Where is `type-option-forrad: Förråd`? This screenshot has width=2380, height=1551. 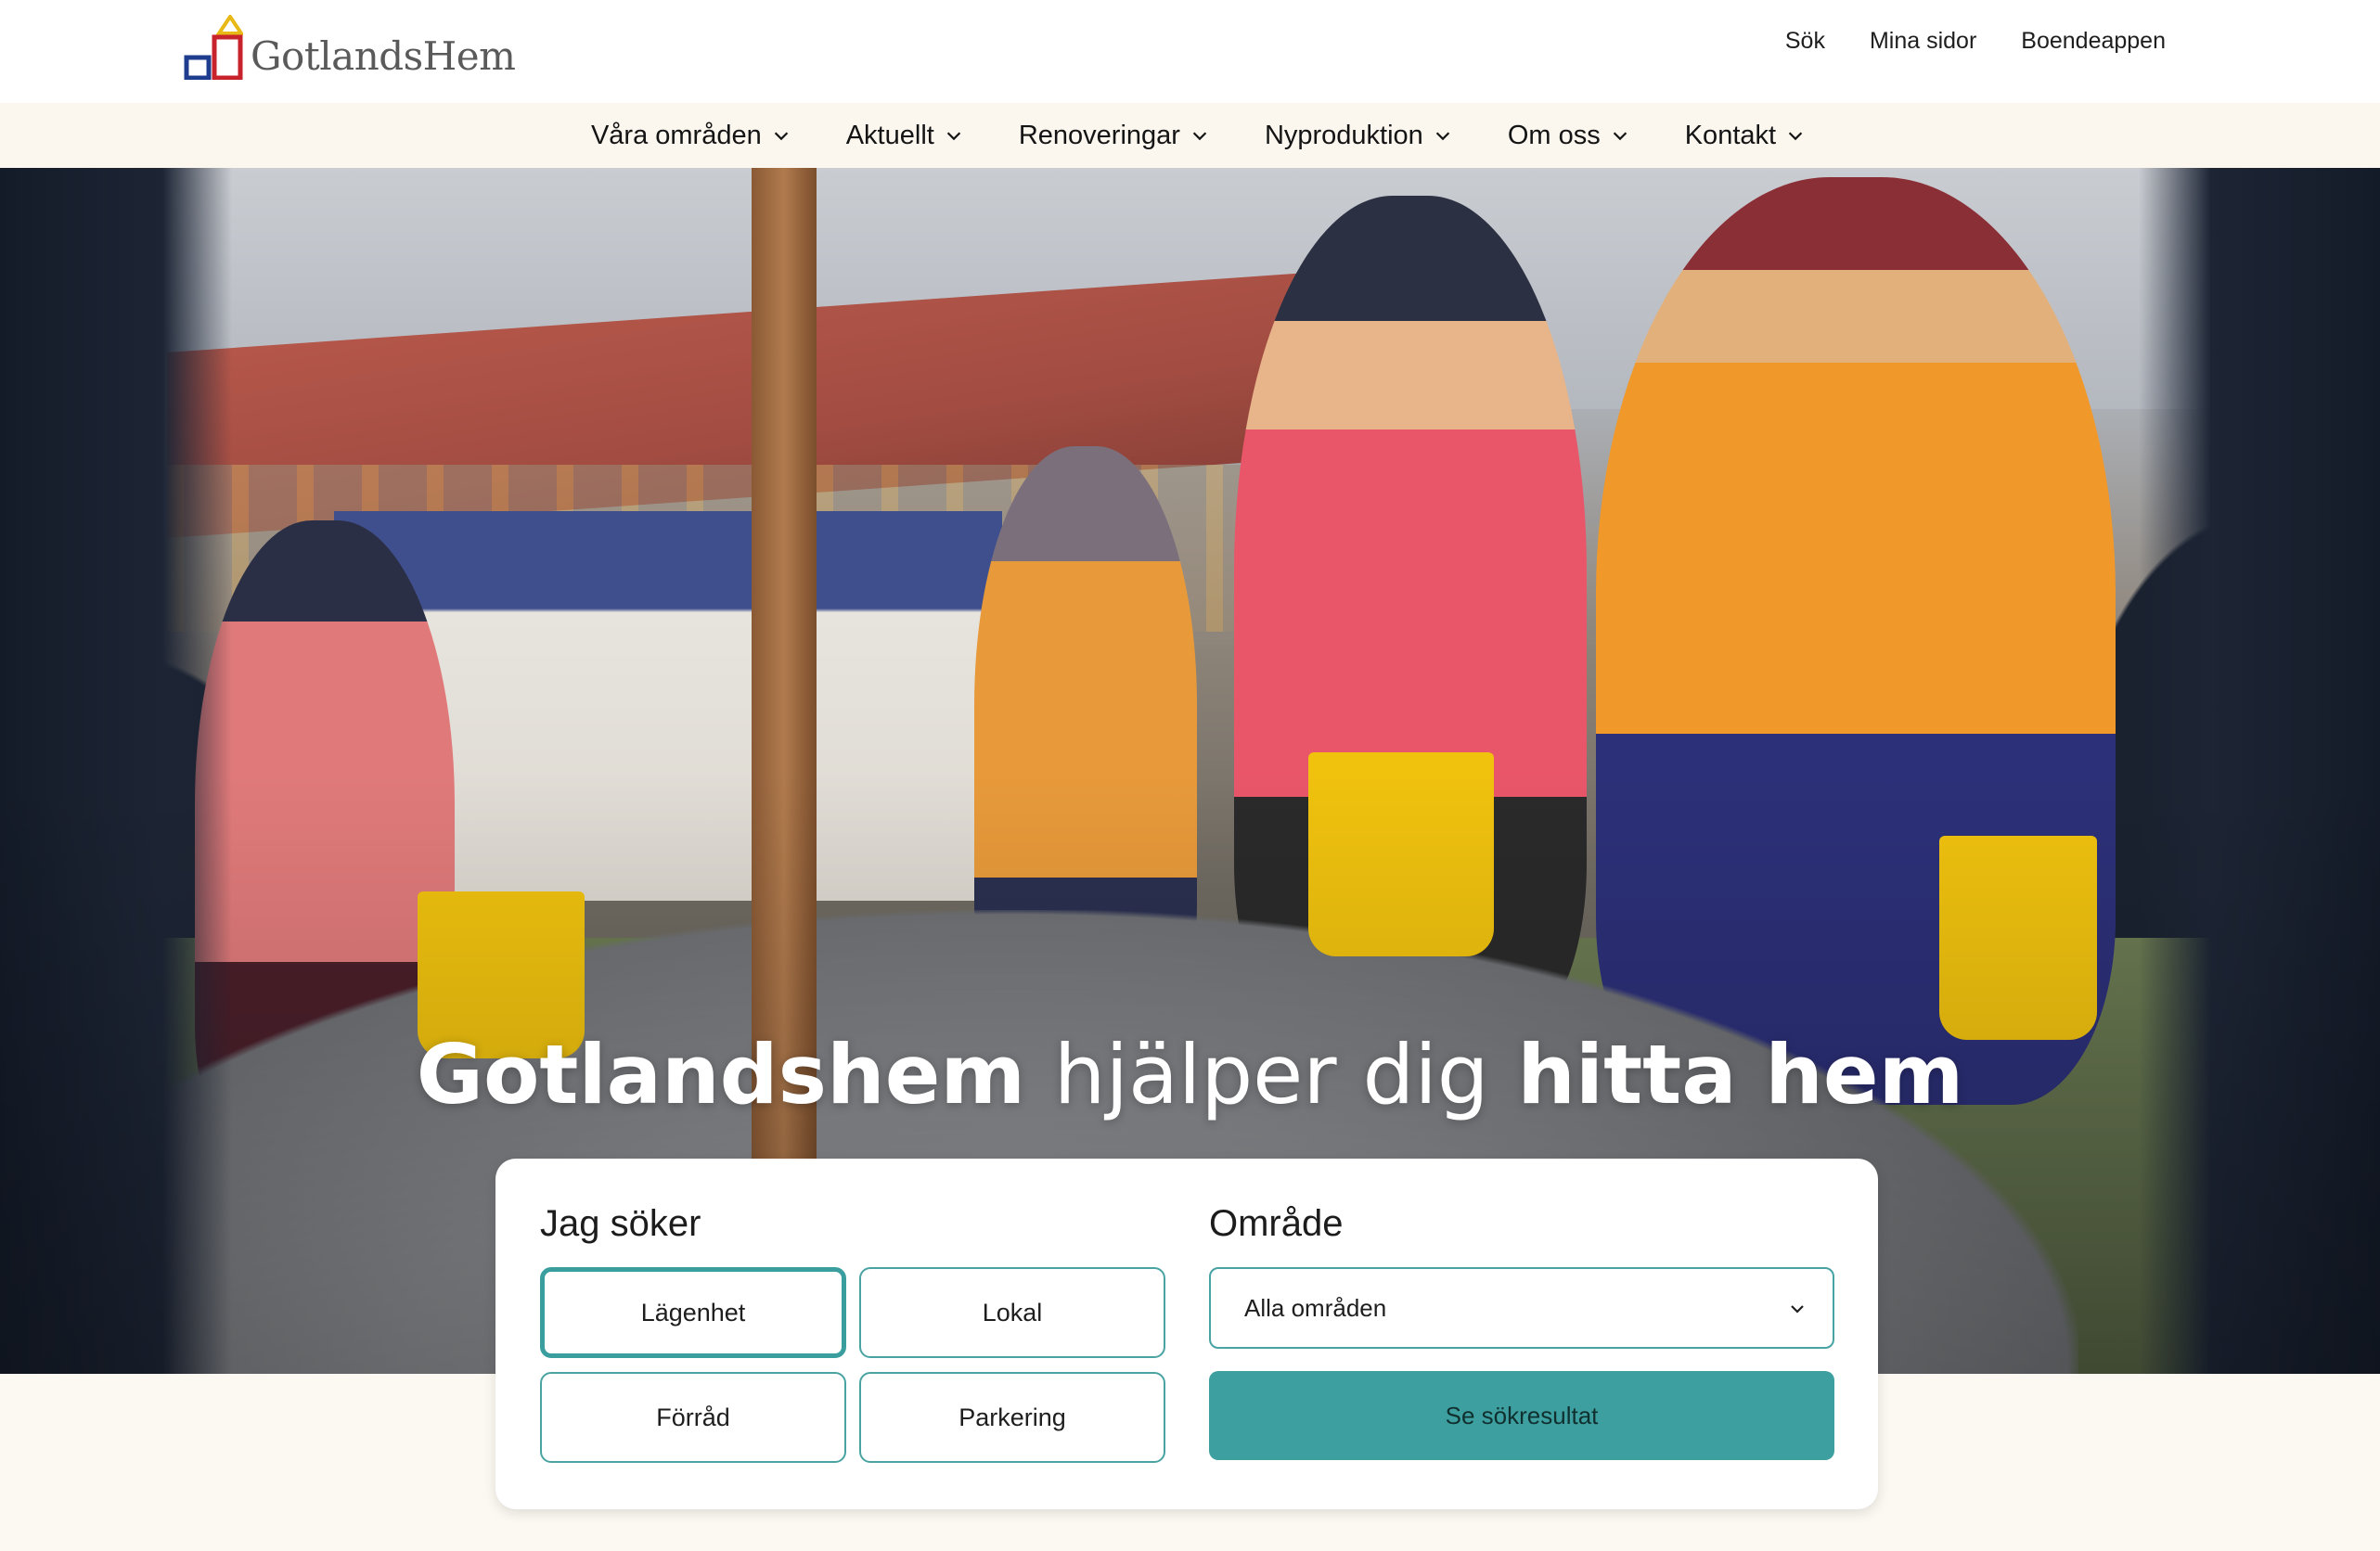 type-option-forrad: Förråd is located at coordinates (693, 1417).